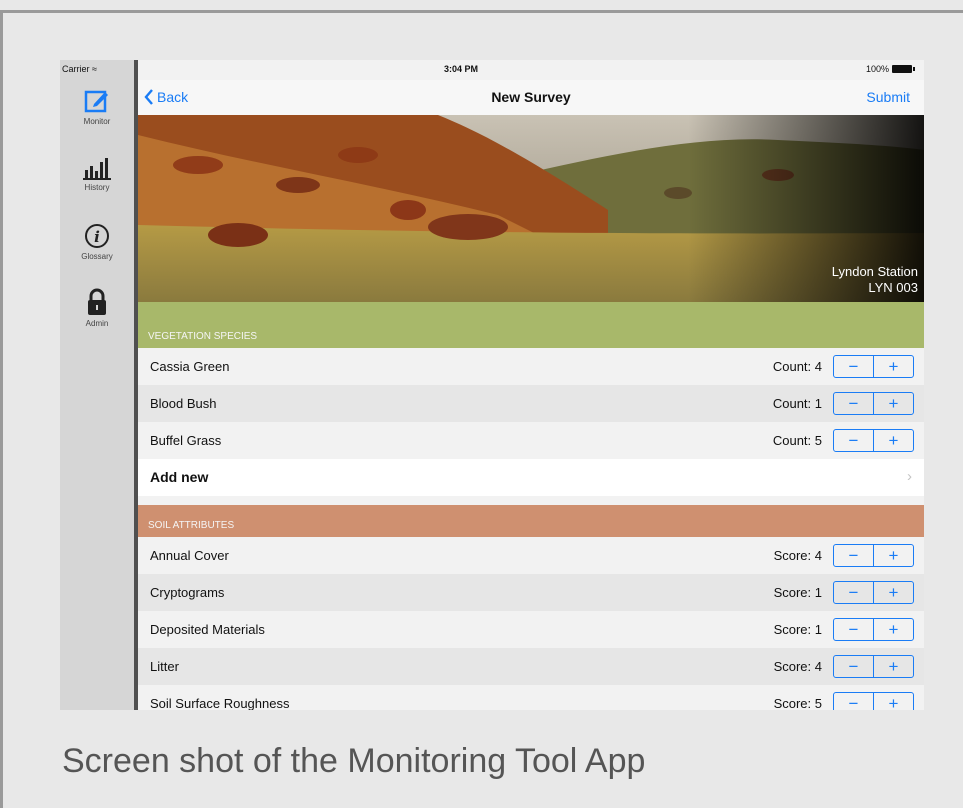  I want to click on species-count: Count: 1, so click(797, 403).